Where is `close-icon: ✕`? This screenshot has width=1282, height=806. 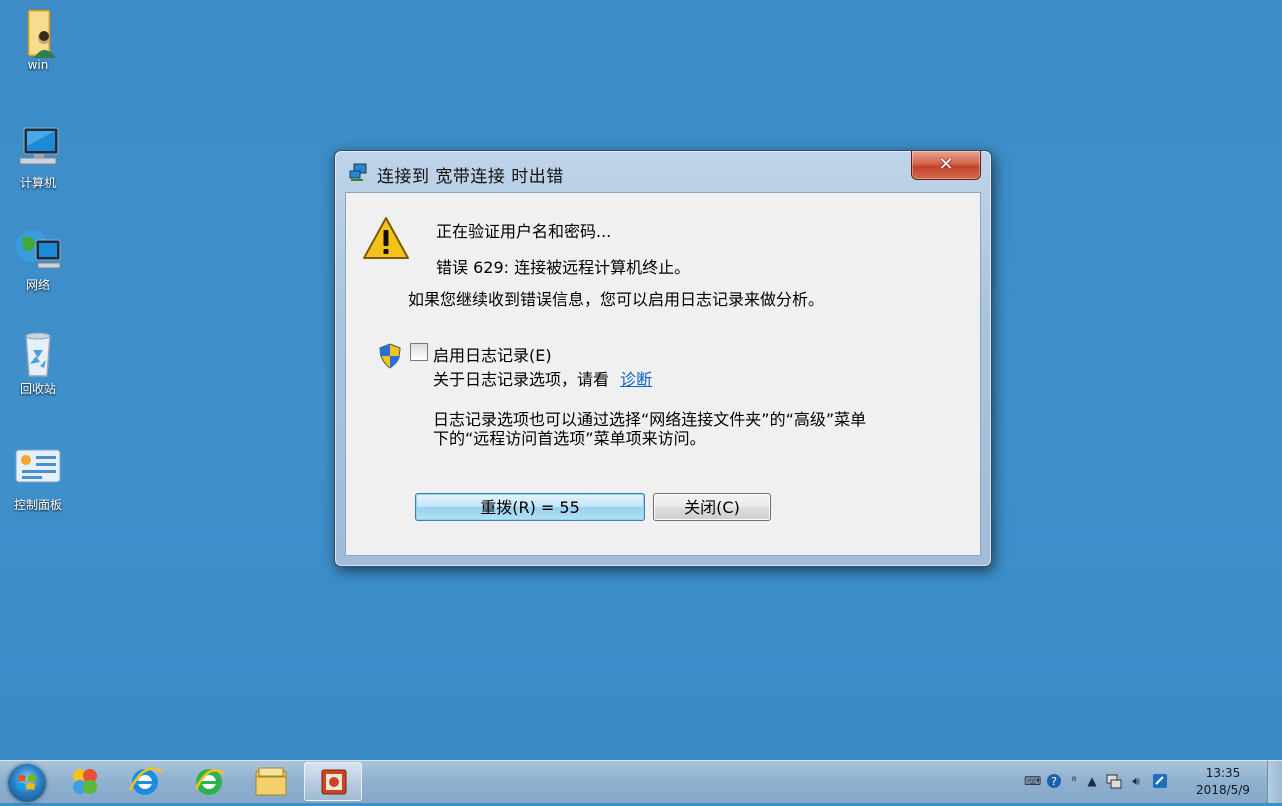 close-icon: ✕ is located at coordinates (946, 164).